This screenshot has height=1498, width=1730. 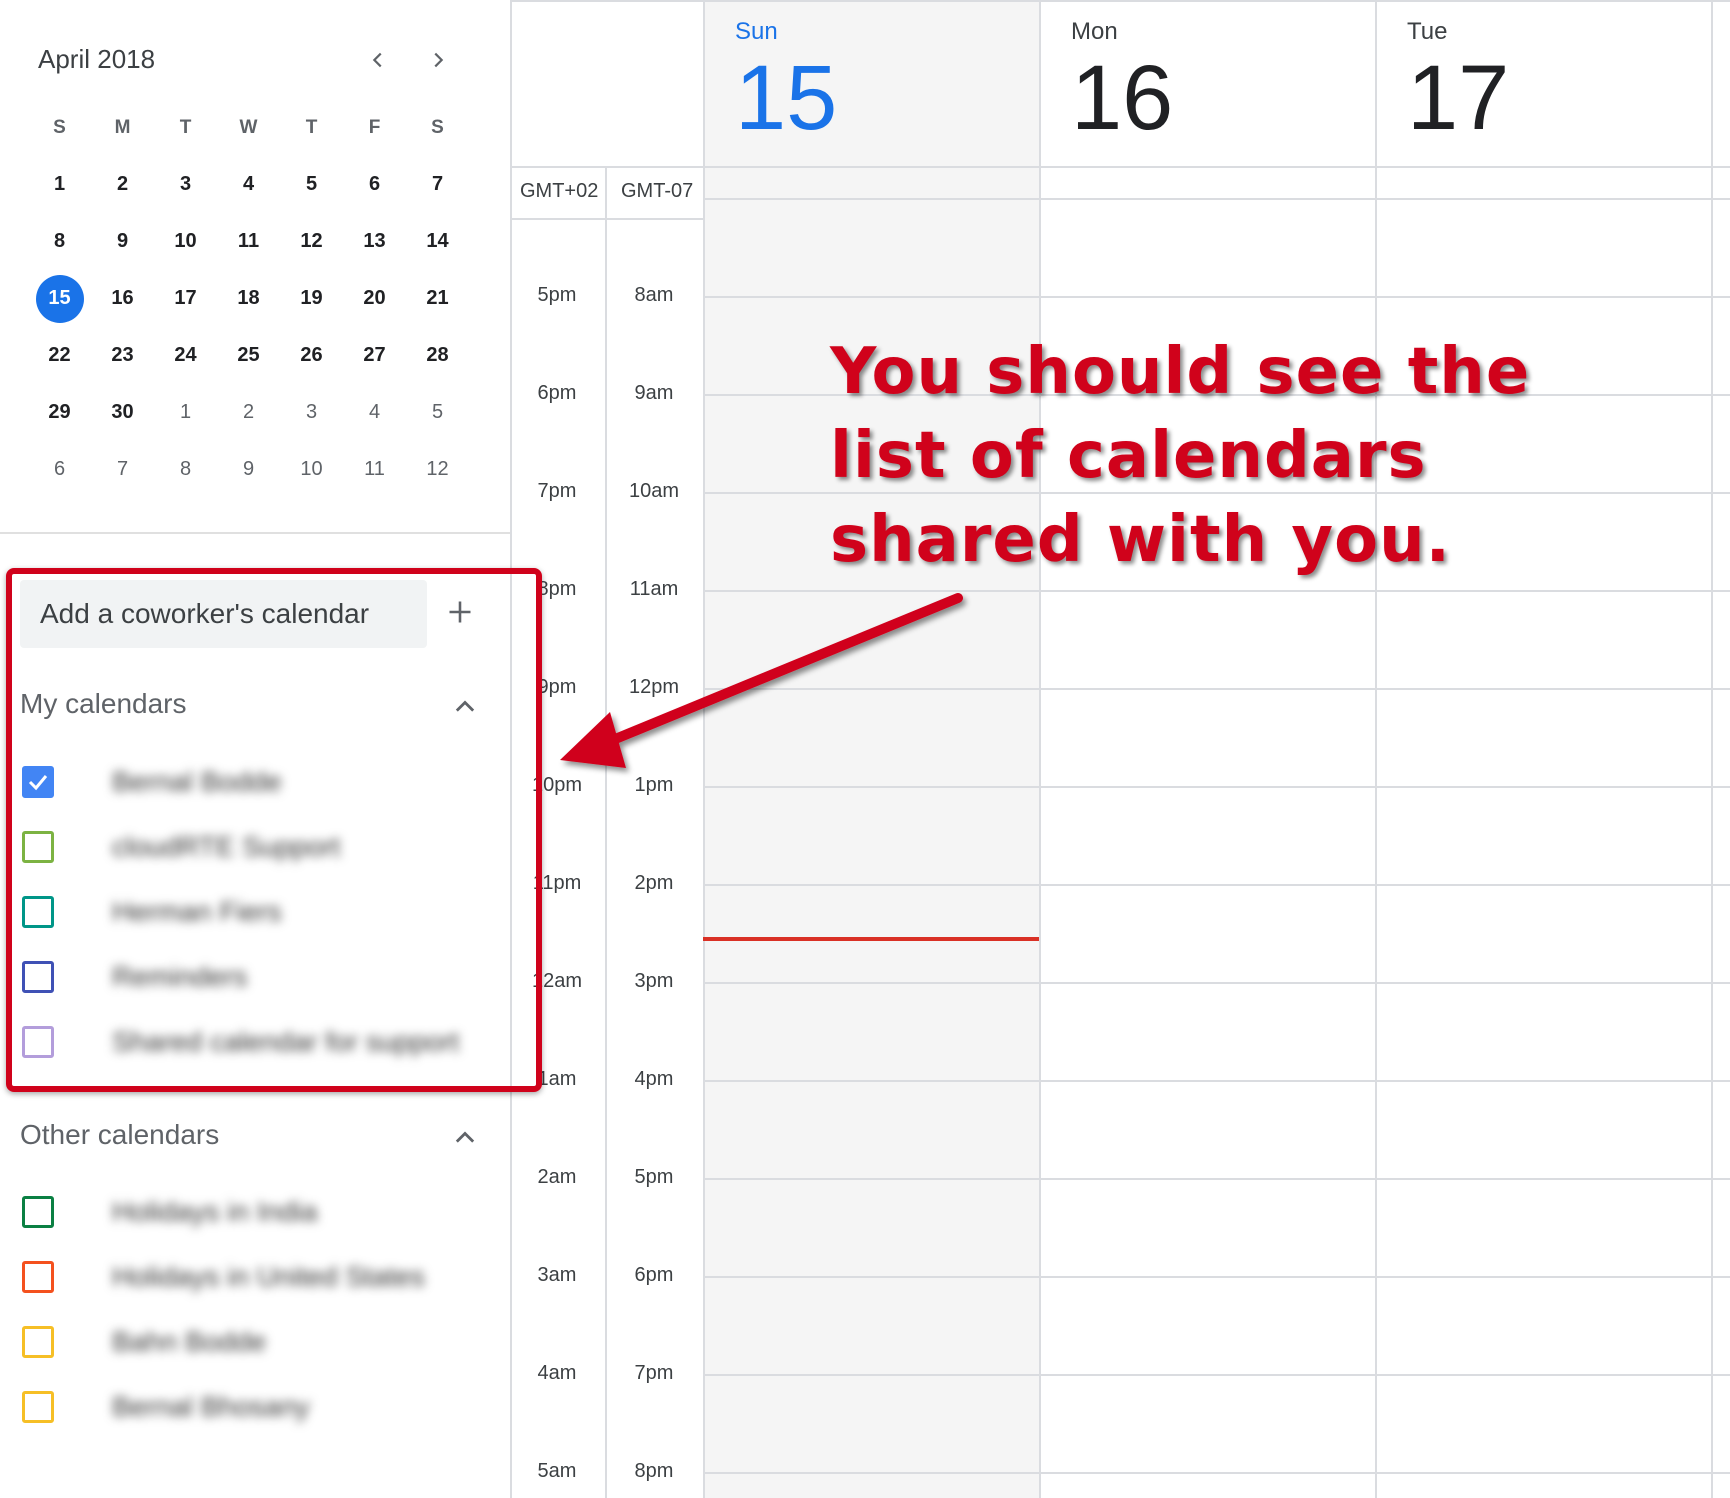 I want to click on next-month-button, so click(x=438, y=60).